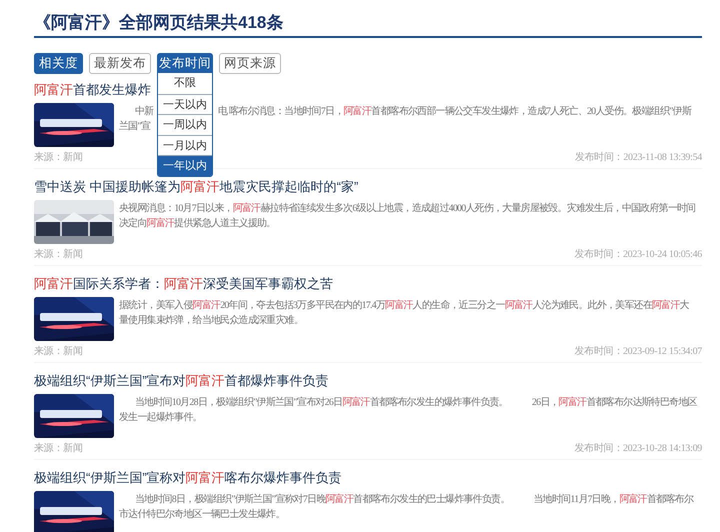  I want to click on snippet-text: 量使用集束炸弹，给当地民众造成深重灾难。, so click(211, 321).